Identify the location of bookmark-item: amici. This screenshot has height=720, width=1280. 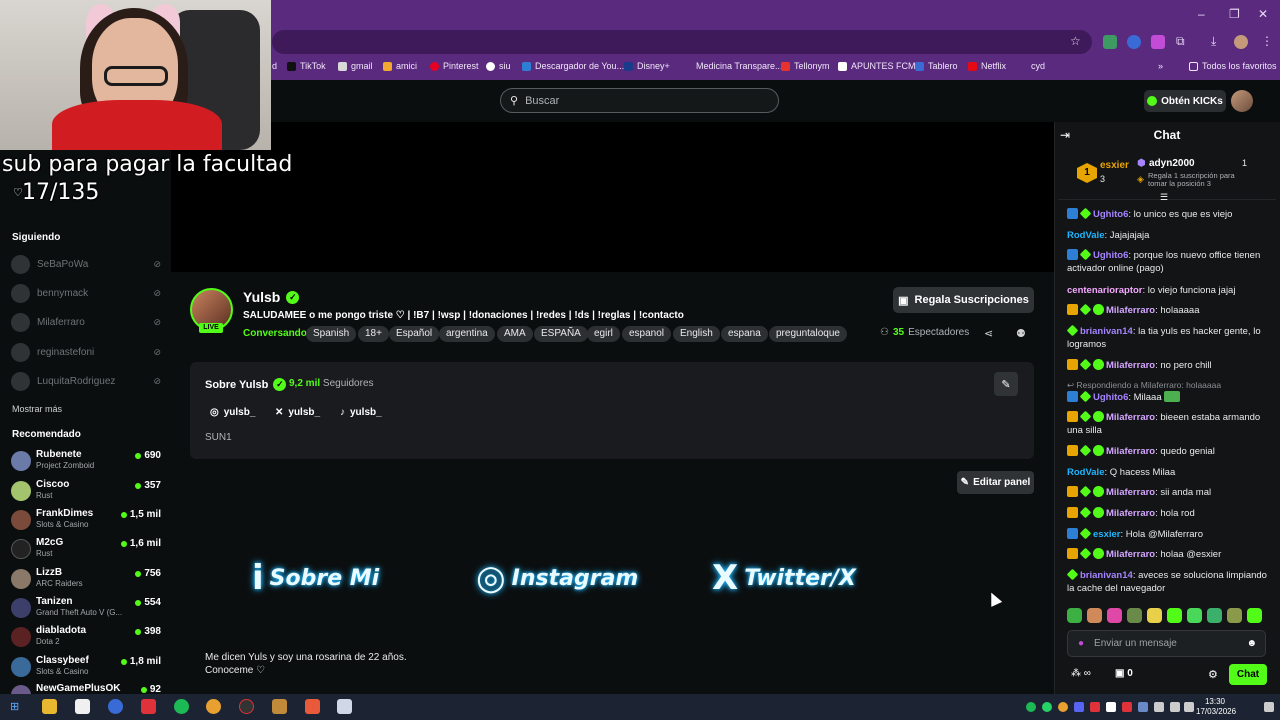
(400, 66).